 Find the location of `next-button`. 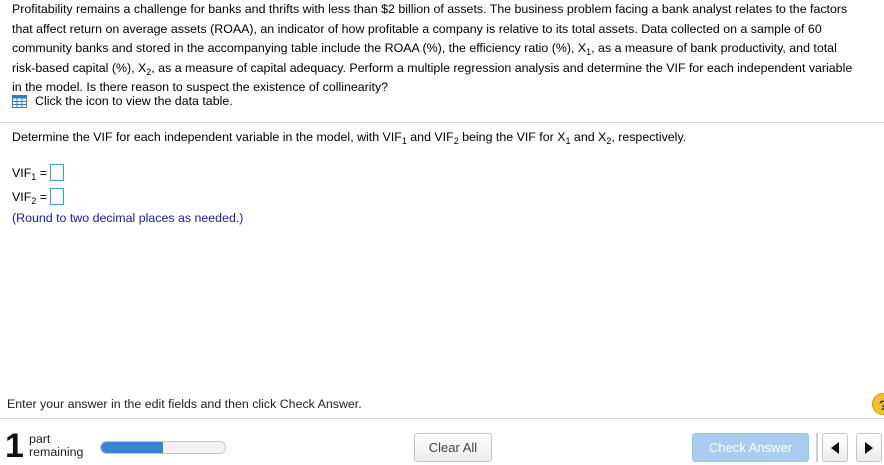

next-button is located at coordinates (869, 447).